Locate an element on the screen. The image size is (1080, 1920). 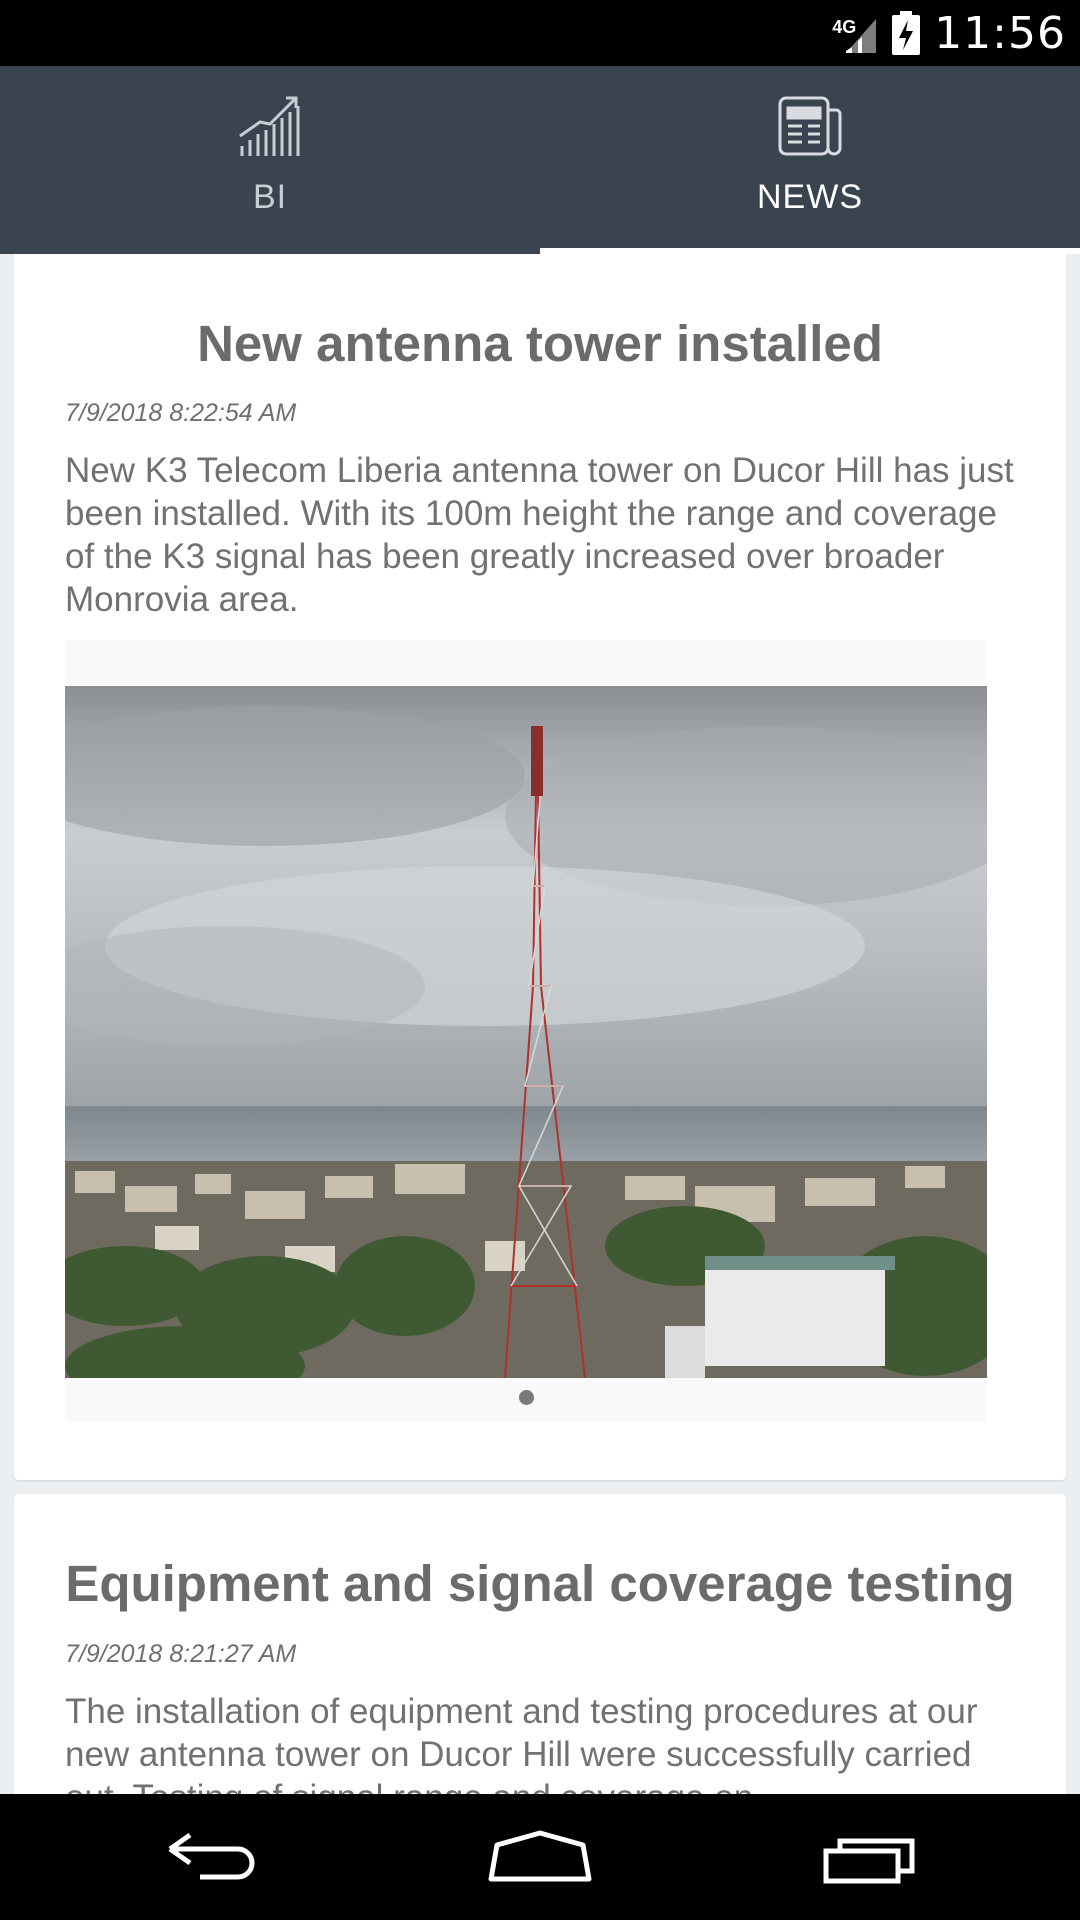
home-icon is located at coordinates (540, 1856).